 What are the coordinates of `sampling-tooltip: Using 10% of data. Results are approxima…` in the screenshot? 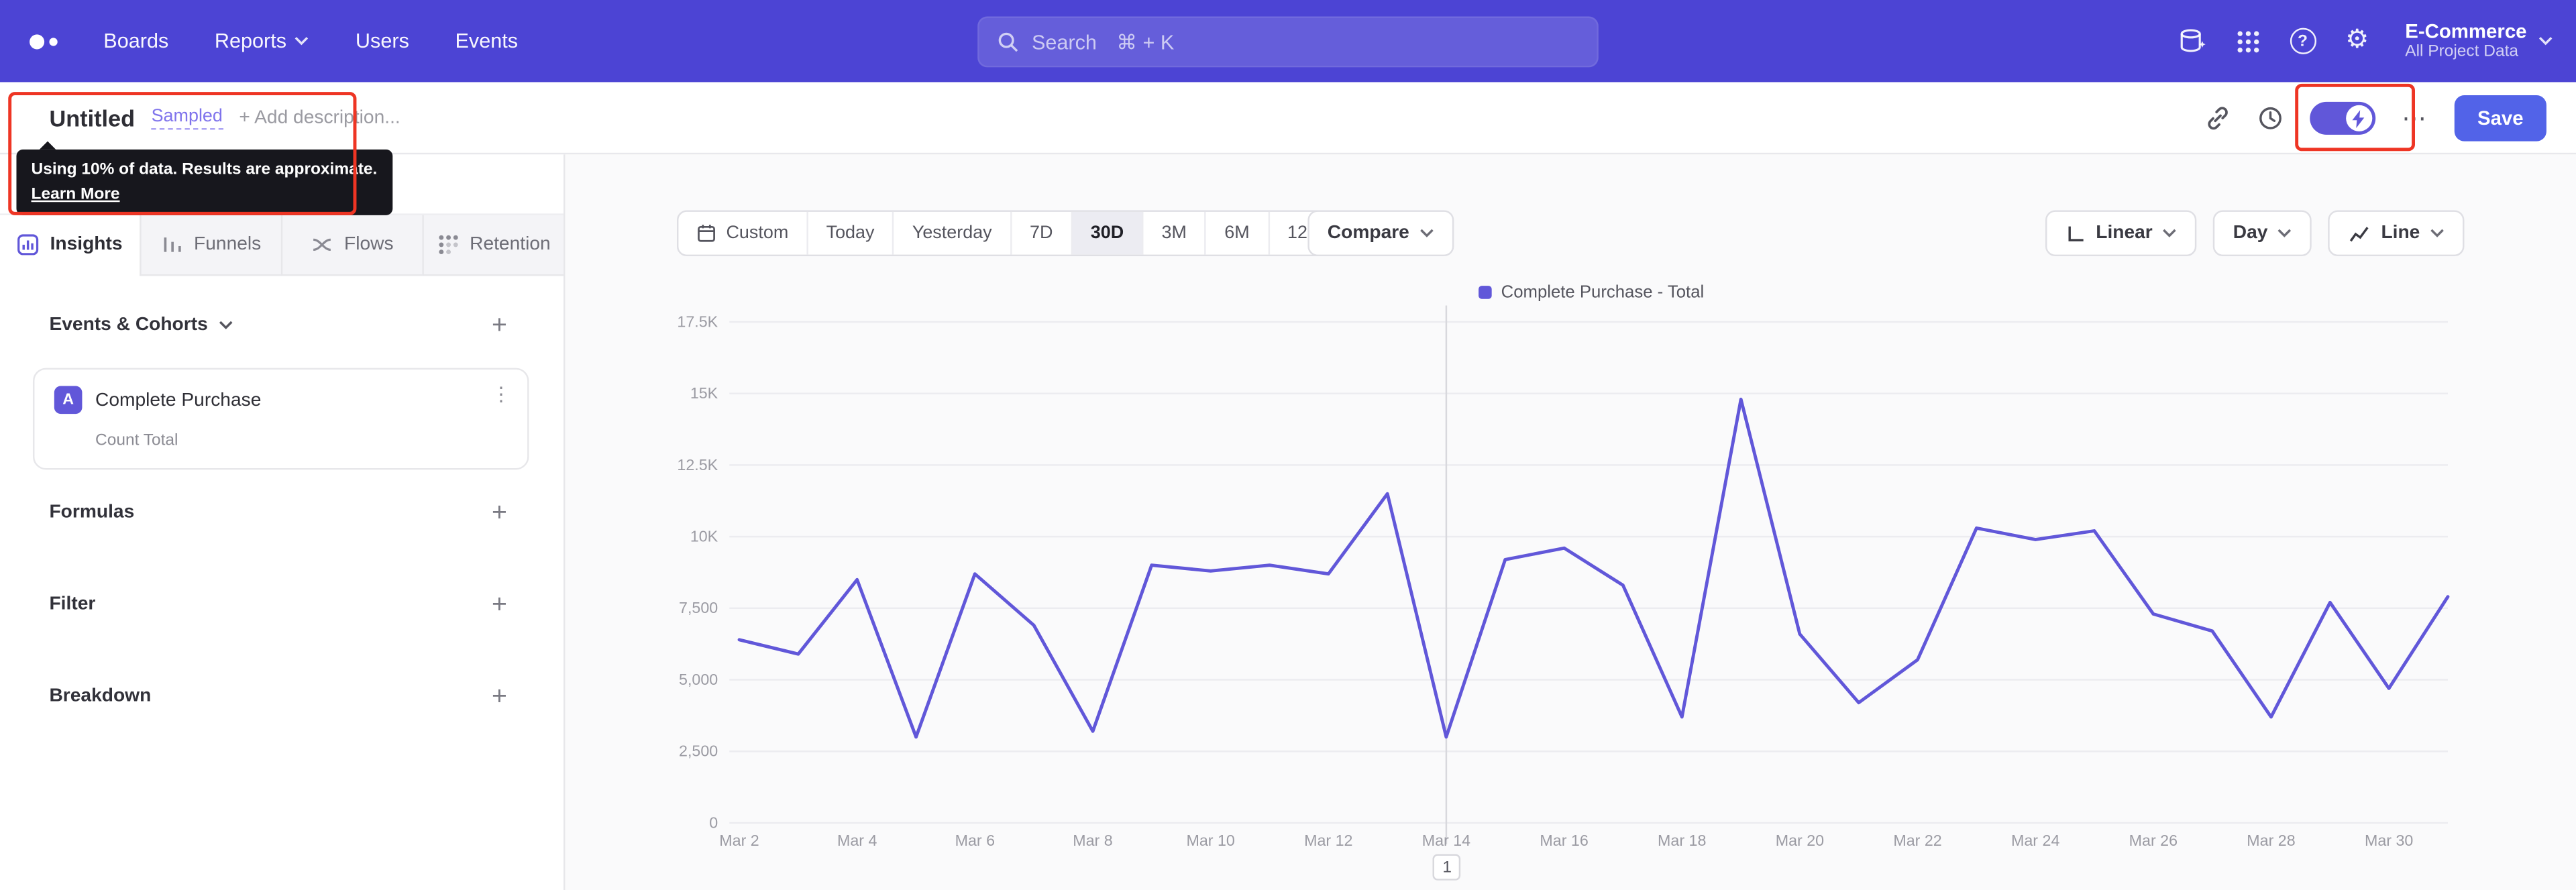 It's located at (204, 178).